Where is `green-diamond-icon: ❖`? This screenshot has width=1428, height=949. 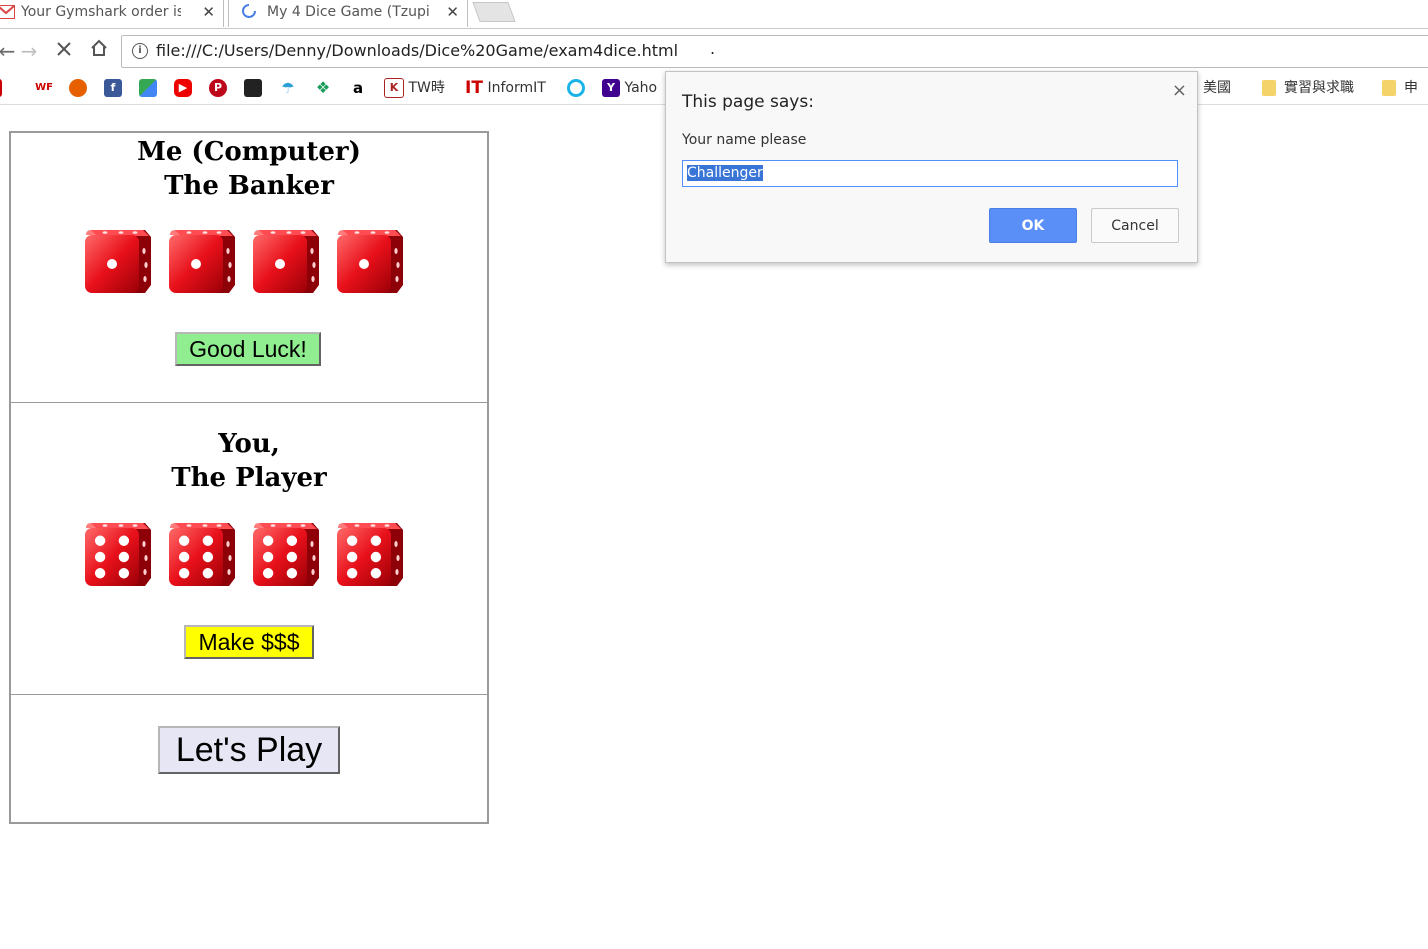
green-diamond-icon: ❖ is located at coordinates (323, 87).